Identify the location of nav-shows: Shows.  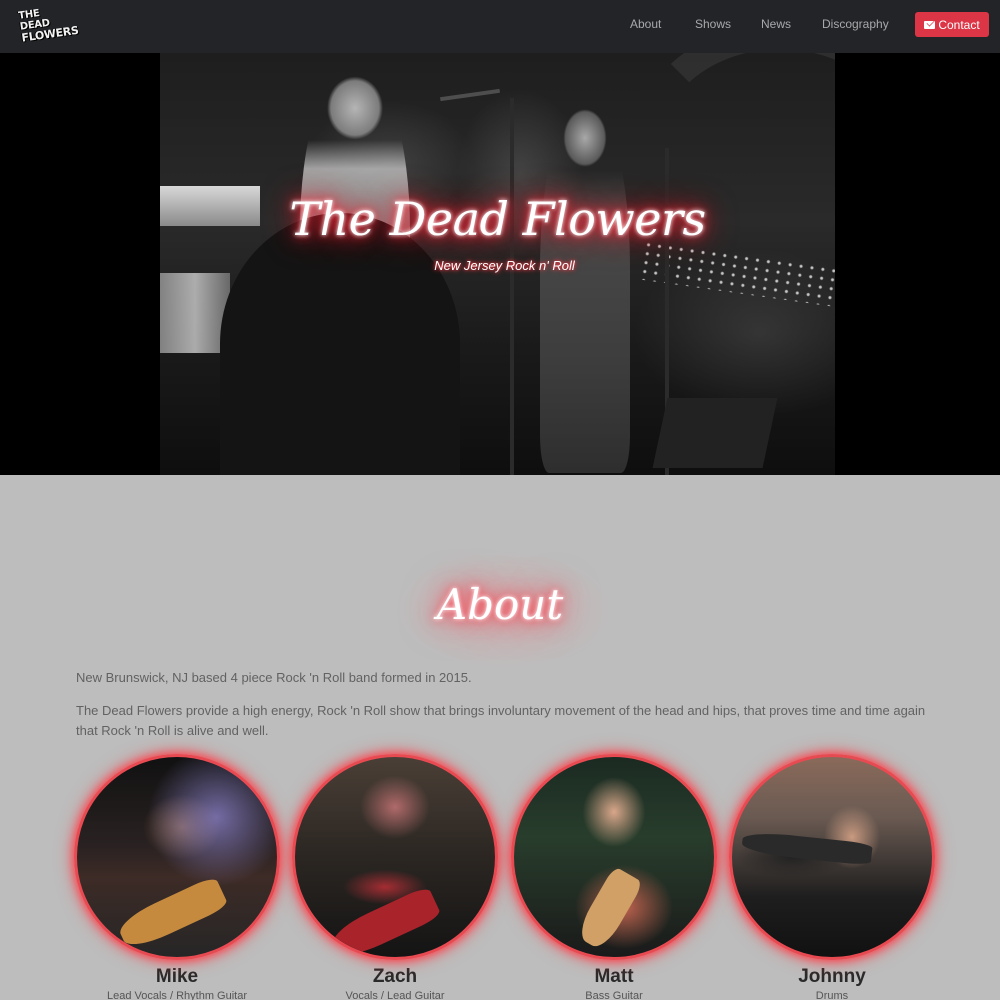
(713, 24).